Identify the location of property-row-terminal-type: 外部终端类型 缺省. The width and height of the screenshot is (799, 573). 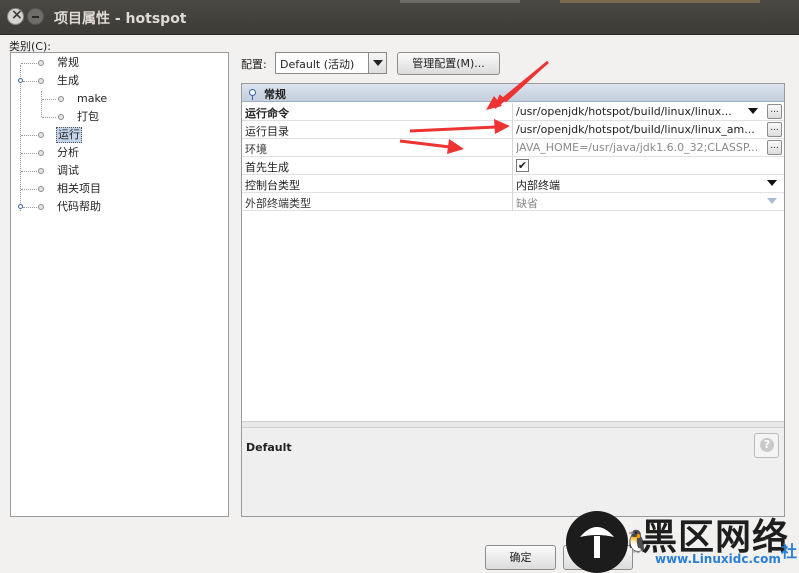
(513, 202).